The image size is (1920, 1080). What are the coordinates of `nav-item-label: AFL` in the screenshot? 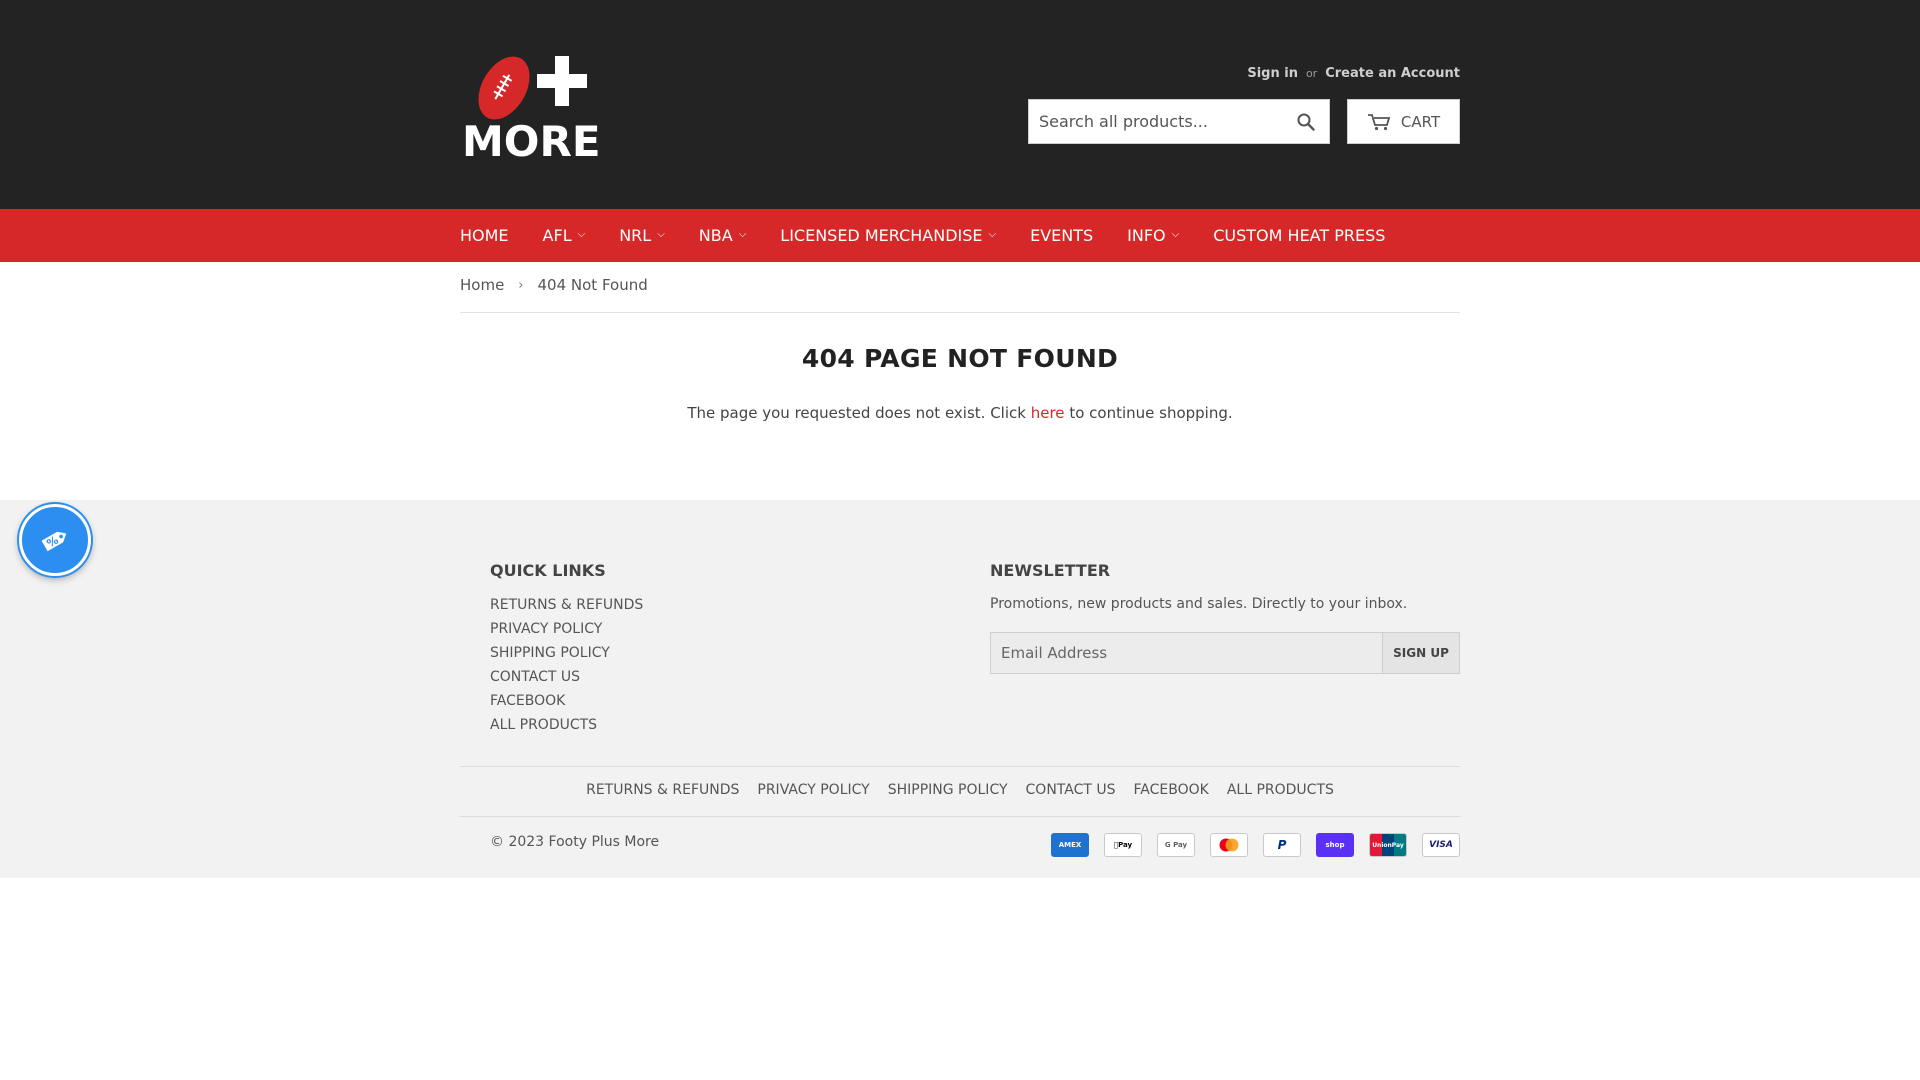 It's located at (557, 235).